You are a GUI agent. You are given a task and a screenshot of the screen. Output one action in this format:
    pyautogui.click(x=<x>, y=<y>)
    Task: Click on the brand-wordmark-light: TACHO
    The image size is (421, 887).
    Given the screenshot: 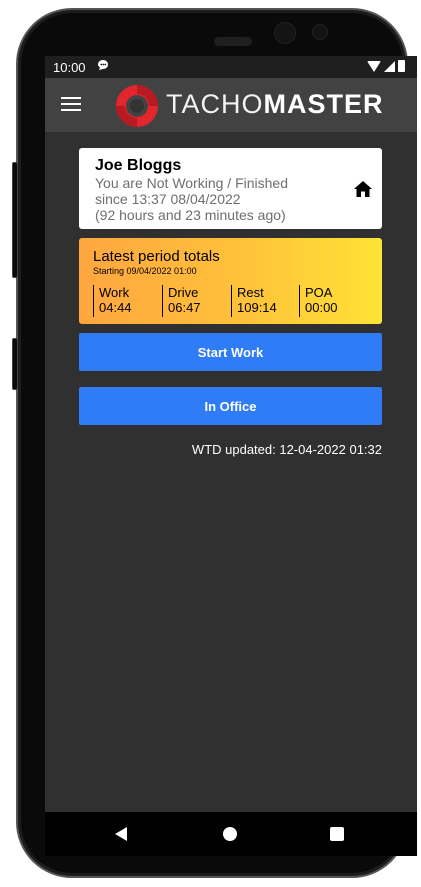 What is the action you would take?
    pyautogui.click(x=215, y=104)
    